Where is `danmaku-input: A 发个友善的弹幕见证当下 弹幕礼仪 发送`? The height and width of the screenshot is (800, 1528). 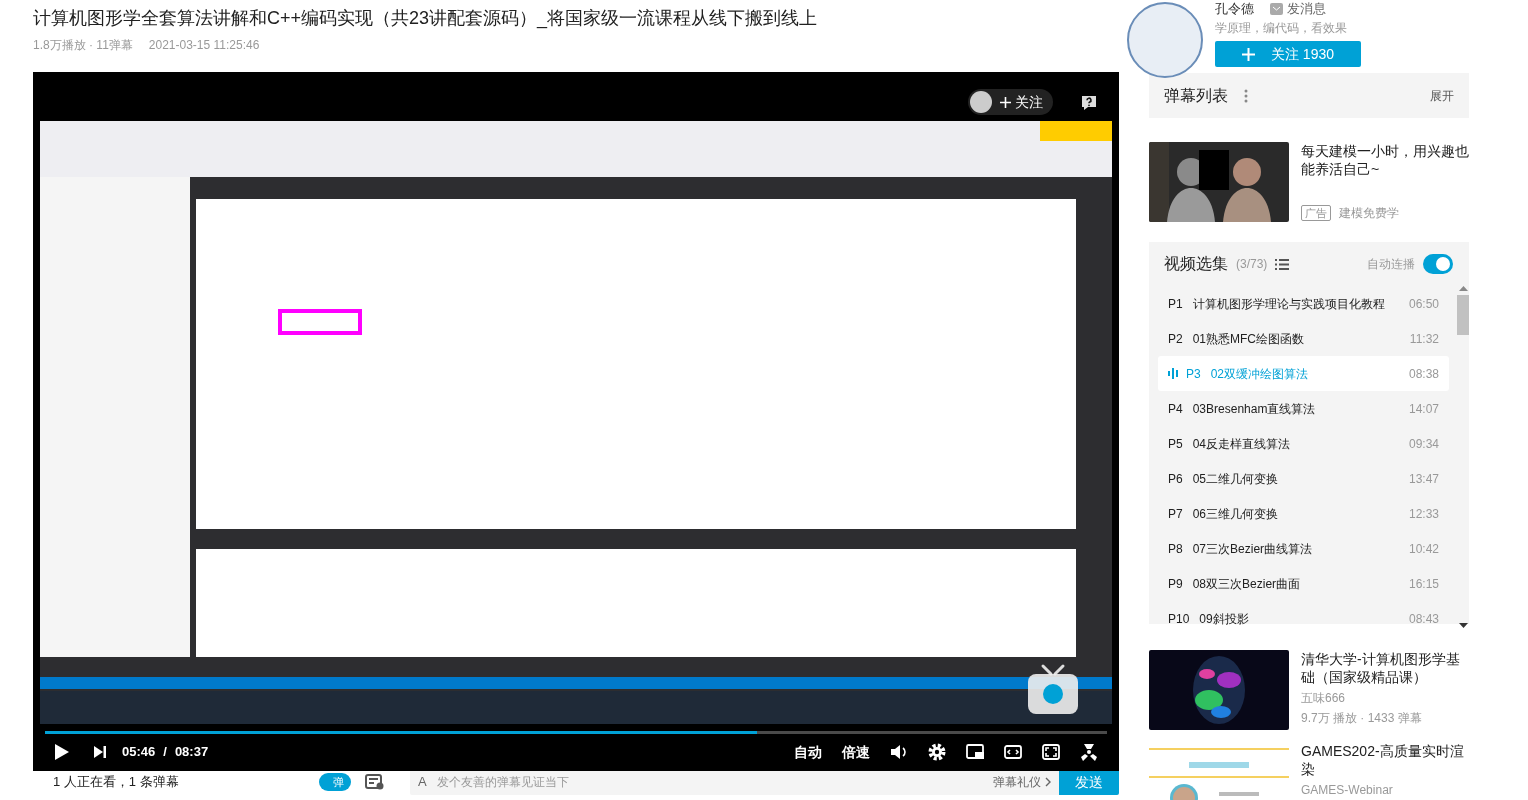
danmaku-input: A 发个友善的弹幕见证当下 弹幕礼仪 发送 is located at coordinates (764, 782).